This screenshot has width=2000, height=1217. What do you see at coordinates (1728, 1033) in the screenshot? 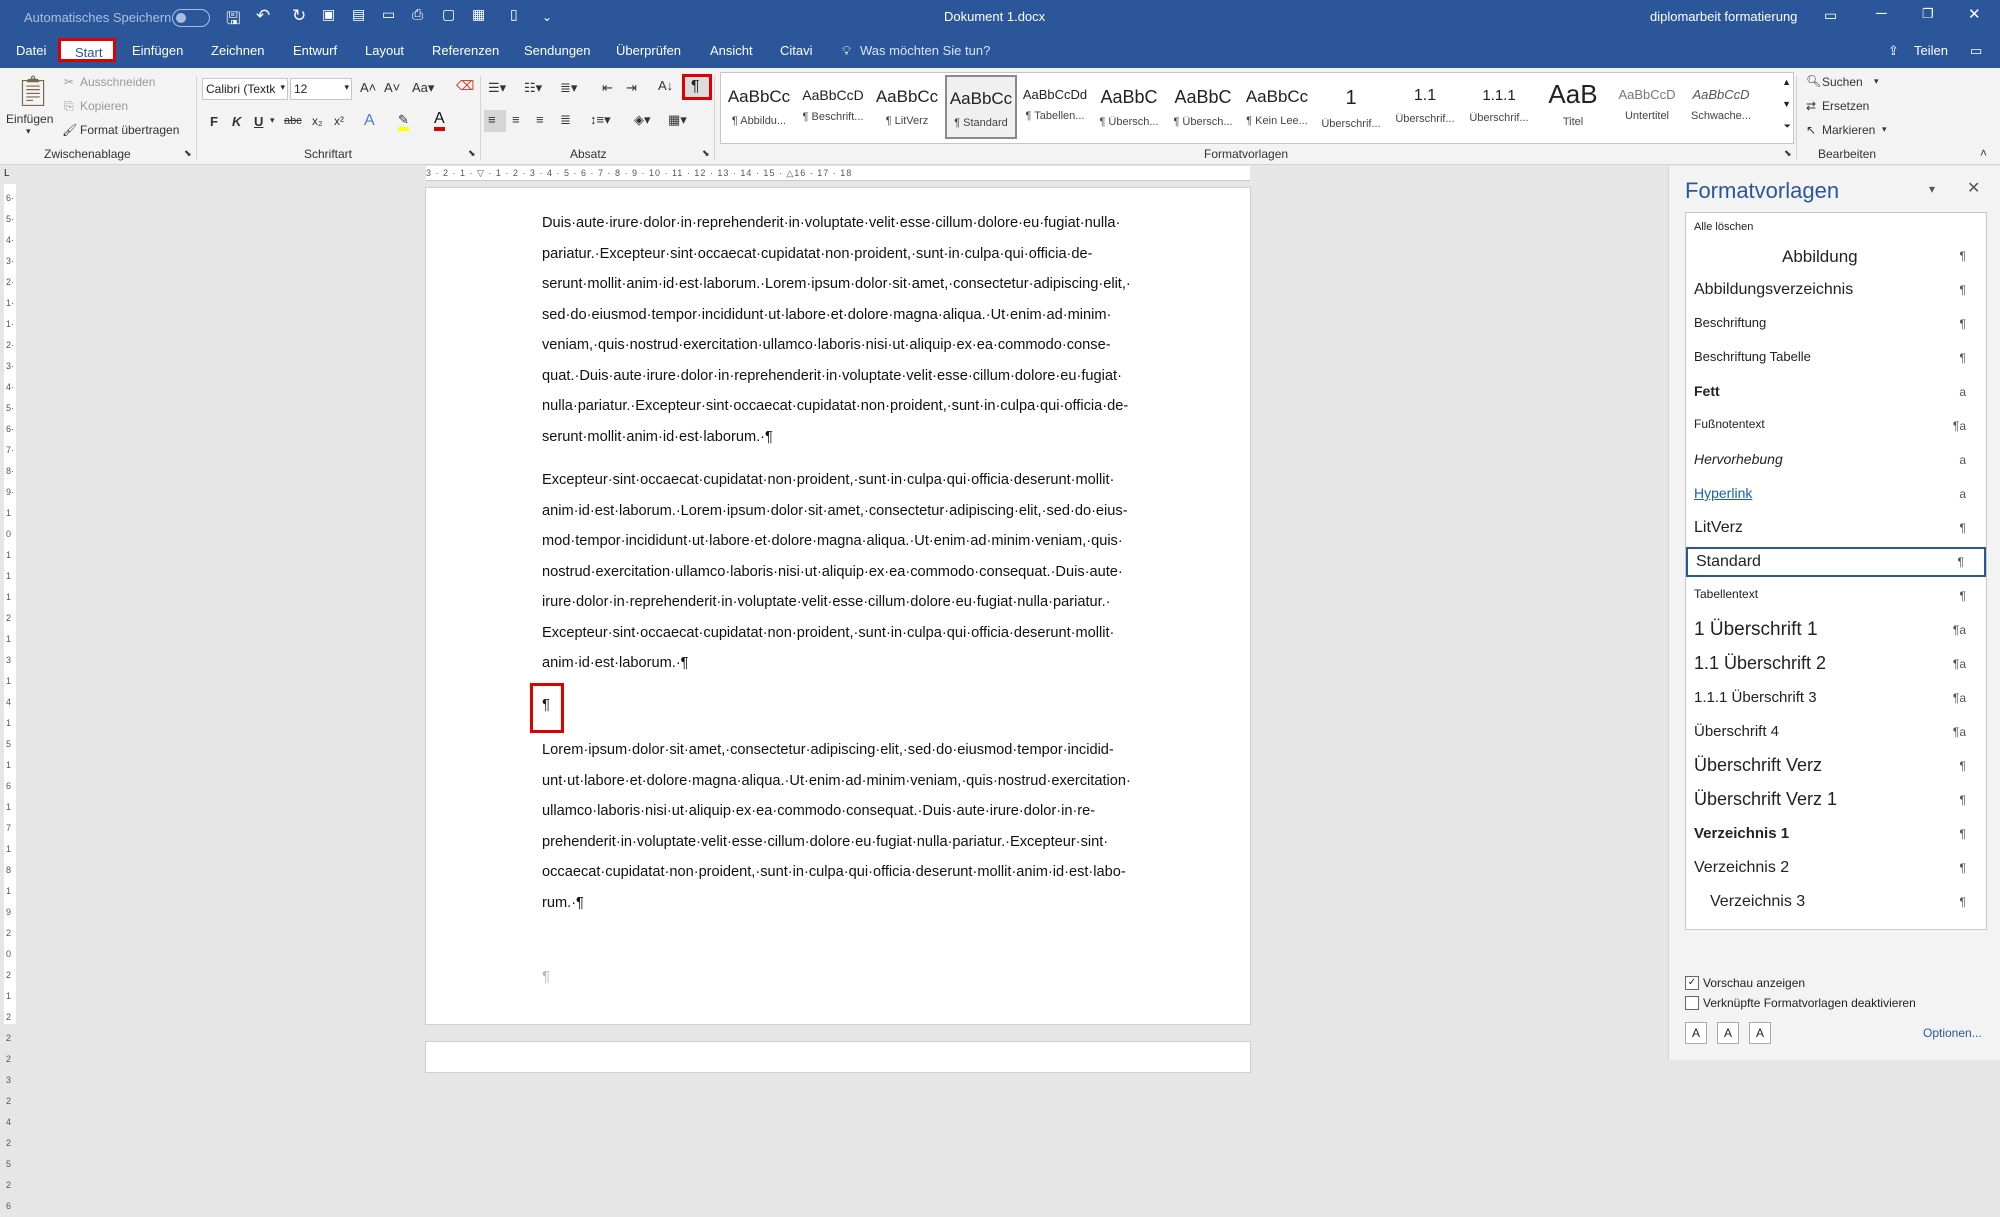
I see `style-inspector-icon: A` at bounding box center [1728, 1033].